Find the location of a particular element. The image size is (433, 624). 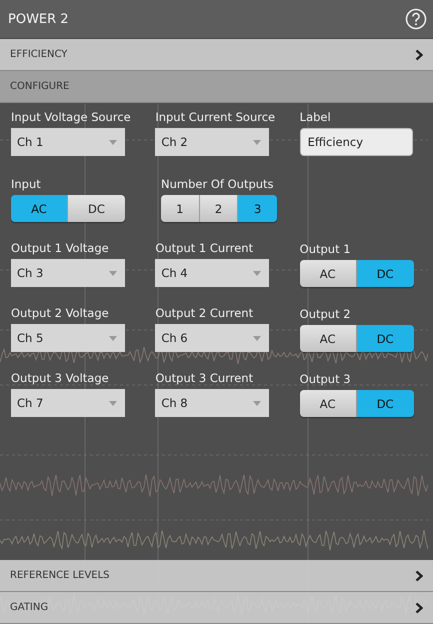

field-label: Number Of Outputs is located at coordinates (218, 184).